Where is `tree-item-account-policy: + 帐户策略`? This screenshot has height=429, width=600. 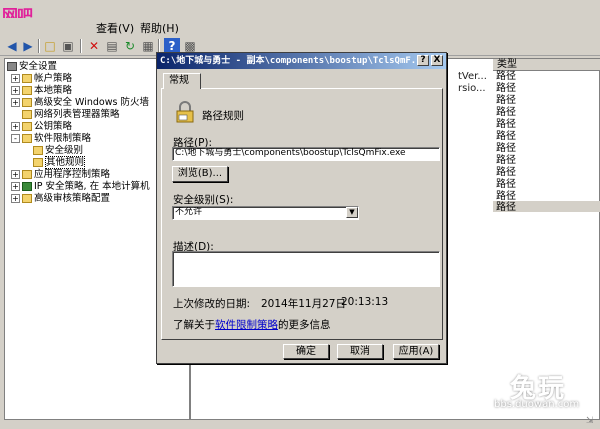 tree-item-account-policy: + 帐户策略 is located at coordinates (41, 79).